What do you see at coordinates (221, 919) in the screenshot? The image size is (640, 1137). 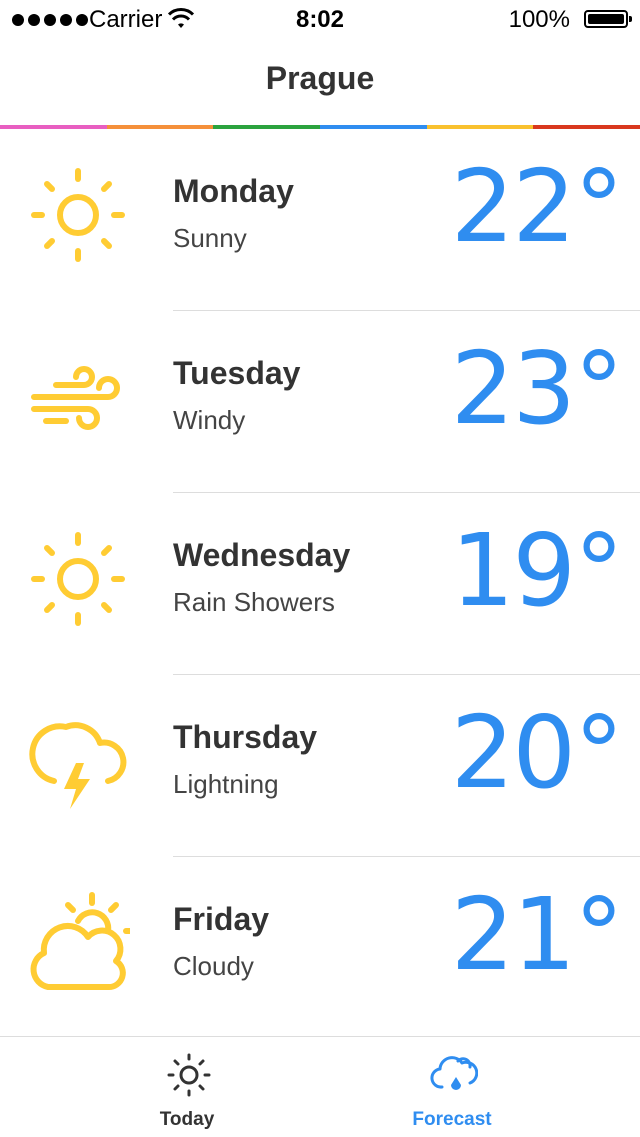 I see `day-label: Friday` at bounding box center [221, 919].